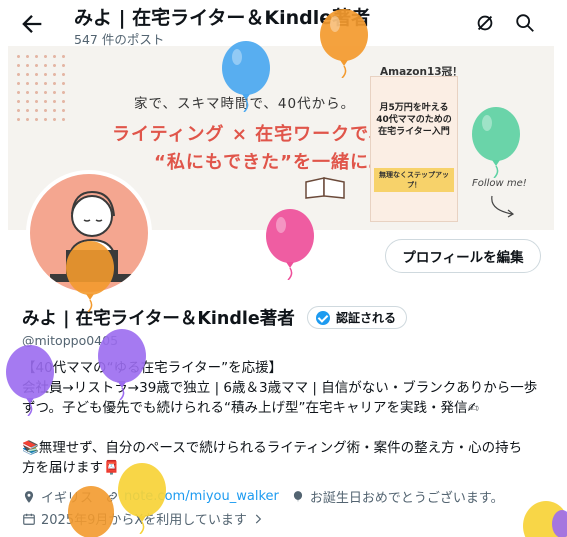 This screenshot has width=567, height=537. Describe the element at coordinates (152, 368) in the screenshot. I see `bio-line: 【40代ママの“ゆる在宅ライター”を応援】` at that location.